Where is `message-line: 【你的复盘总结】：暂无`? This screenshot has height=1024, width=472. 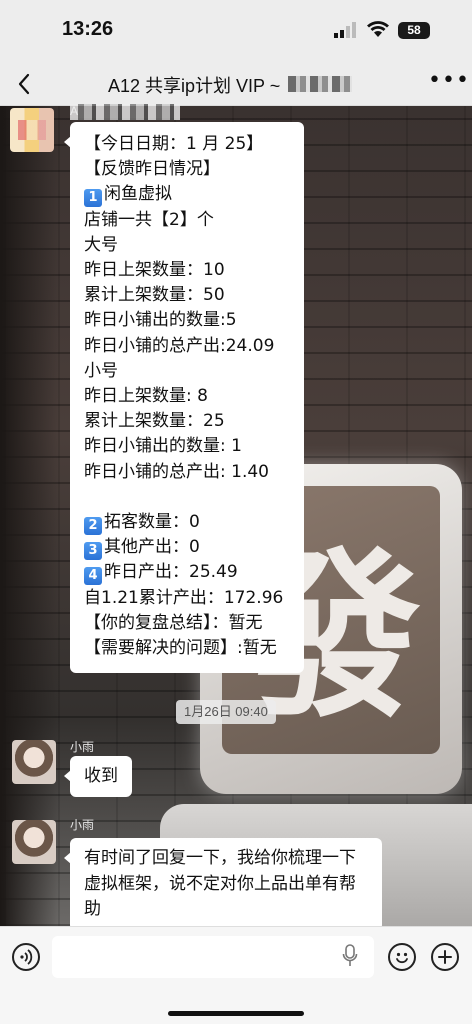
message-line: 【你的复盘总结】：暂无 is located at coordinates (173, 622).